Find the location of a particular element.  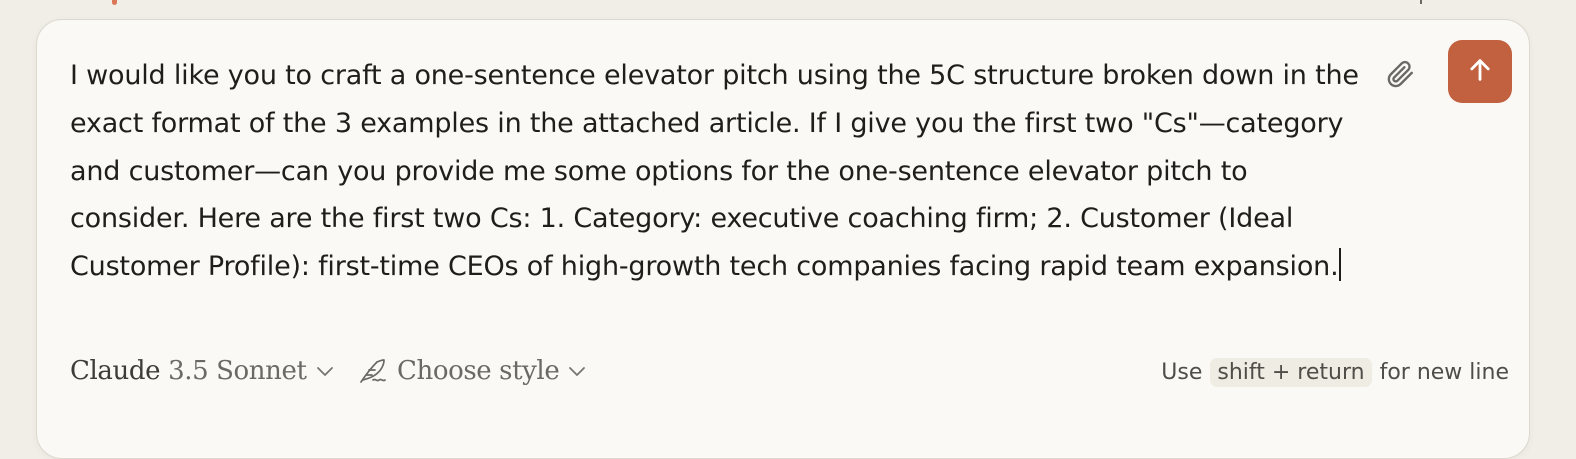

top-accent-mark is located at coordinates (114, 2).